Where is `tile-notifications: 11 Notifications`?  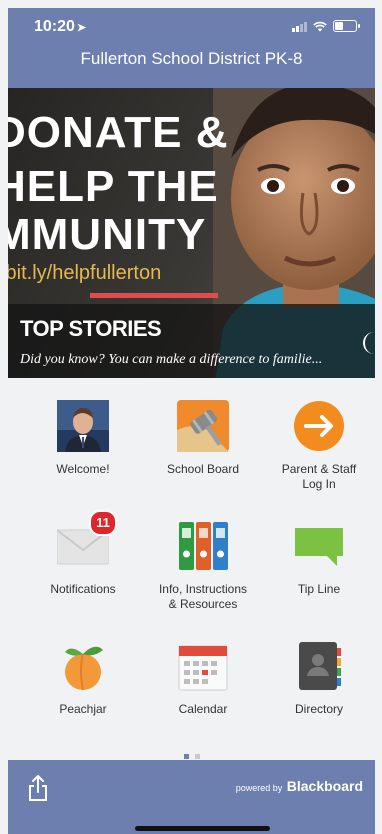
tile-notifications: 11 Notifications is located at coordinates (83, 553).